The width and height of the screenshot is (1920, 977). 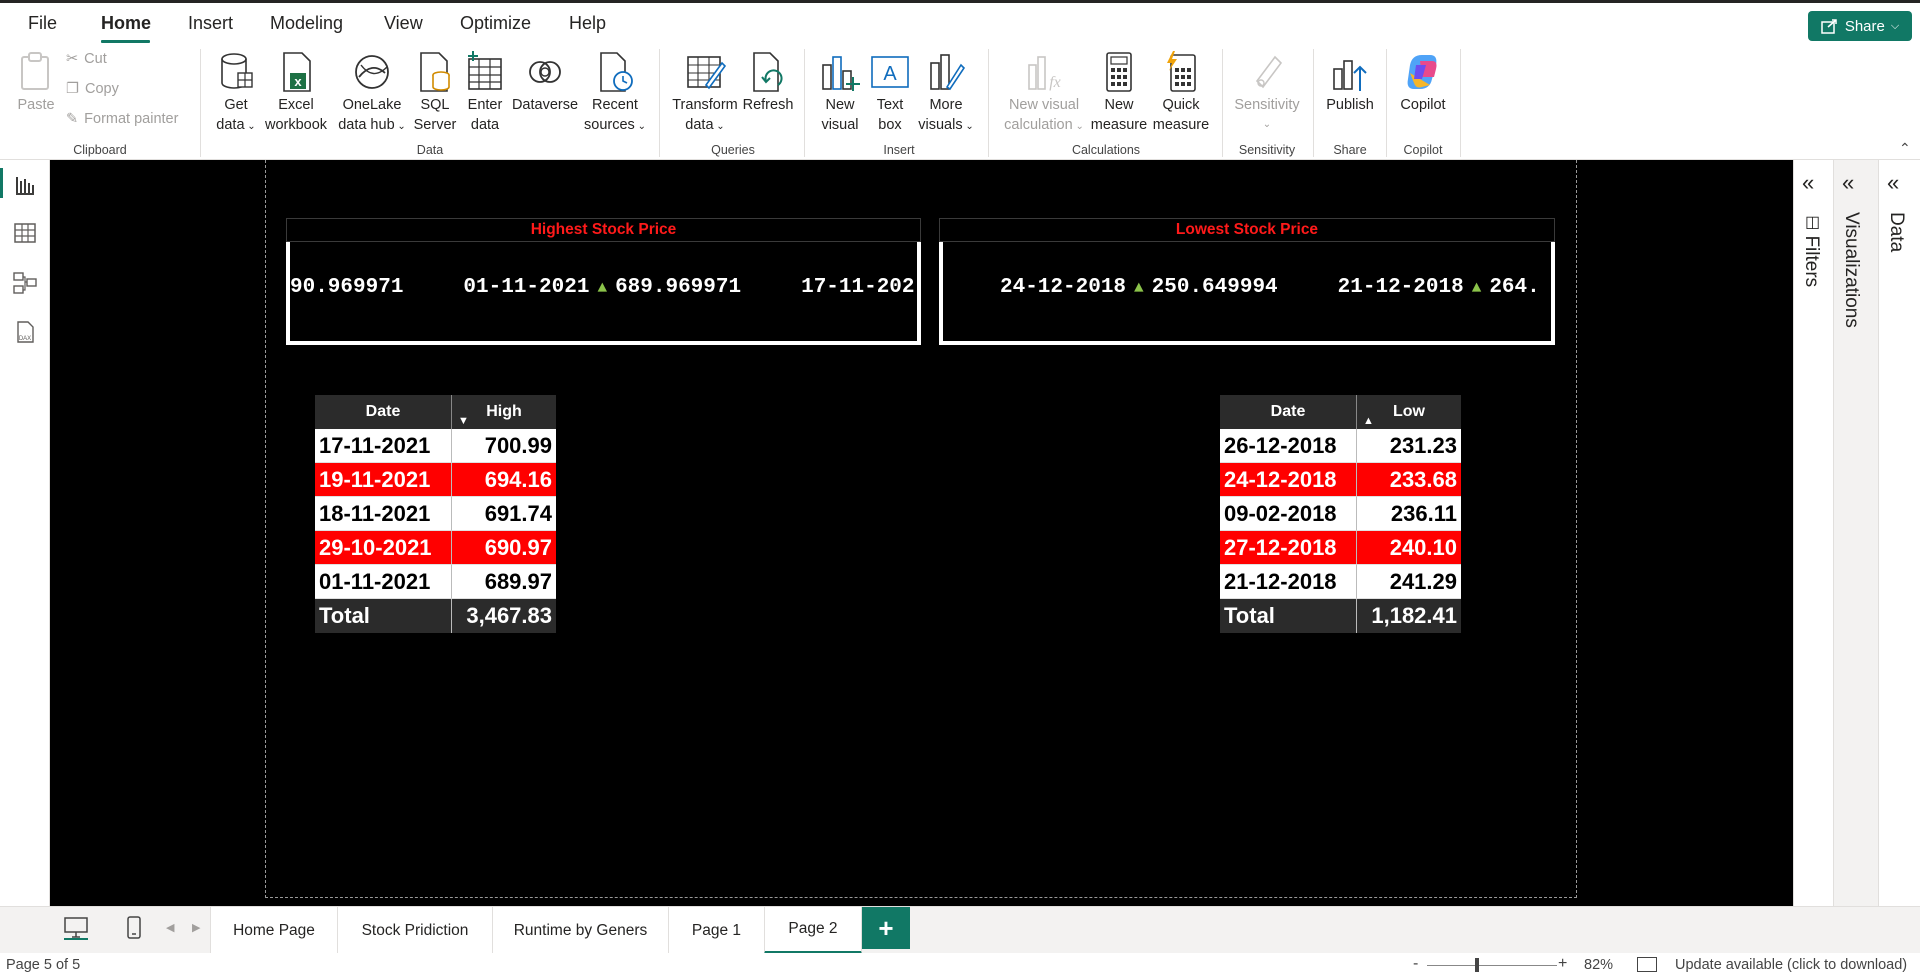 I want to click on table-row: 21-12-2018 241.29, so click(x=1340, y=582).